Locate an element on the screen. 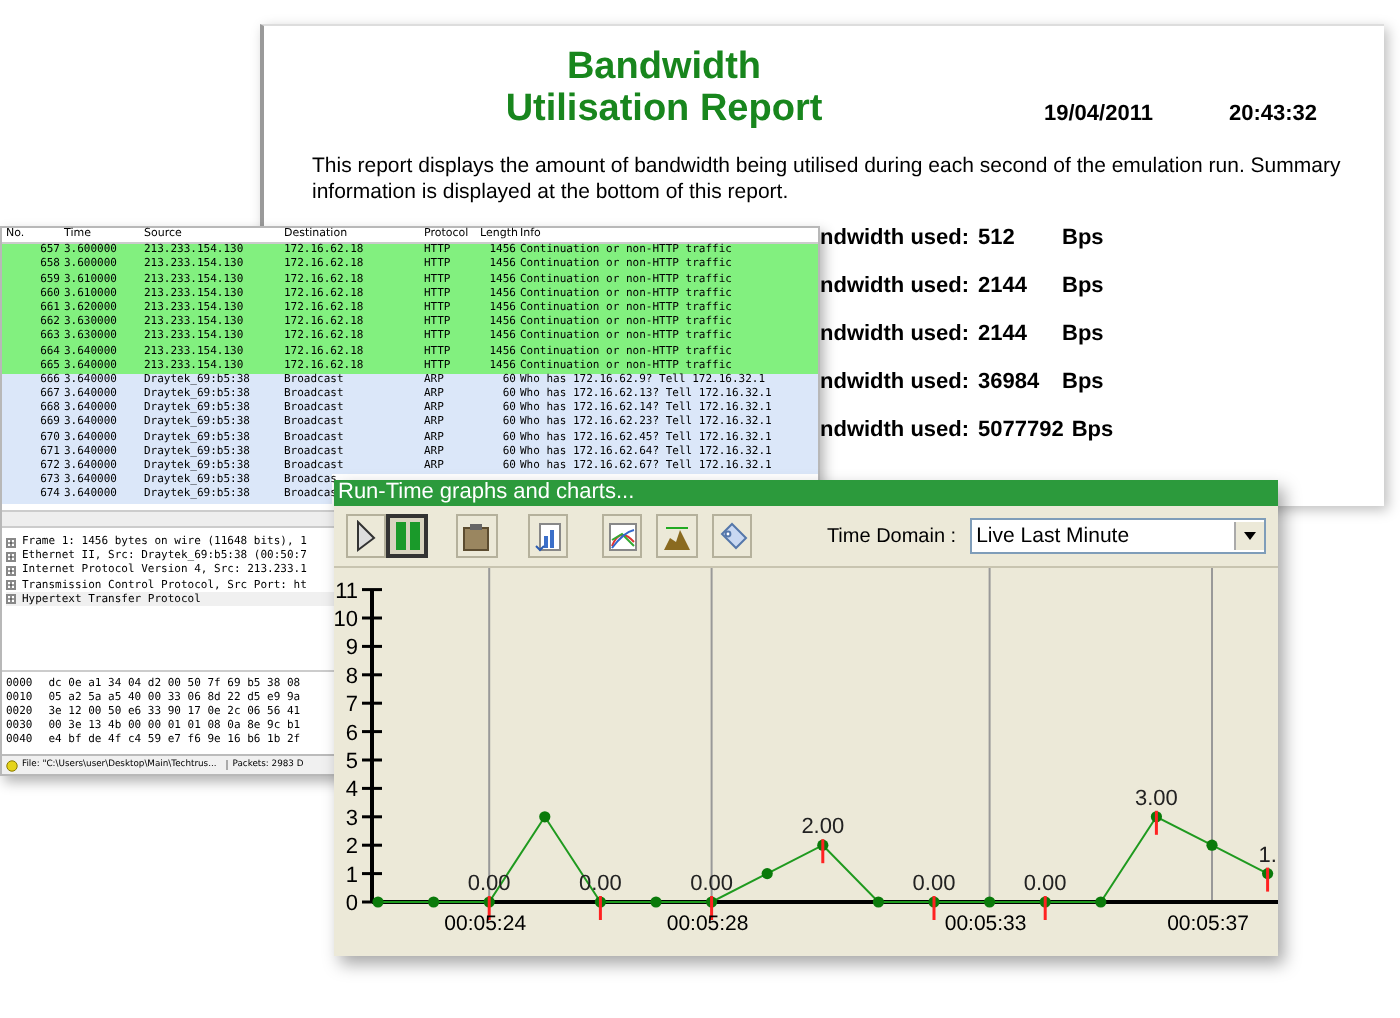 This screenshot has width=1400, height=1018. y-tick-label: 9 is located at coordinates (351, 648).